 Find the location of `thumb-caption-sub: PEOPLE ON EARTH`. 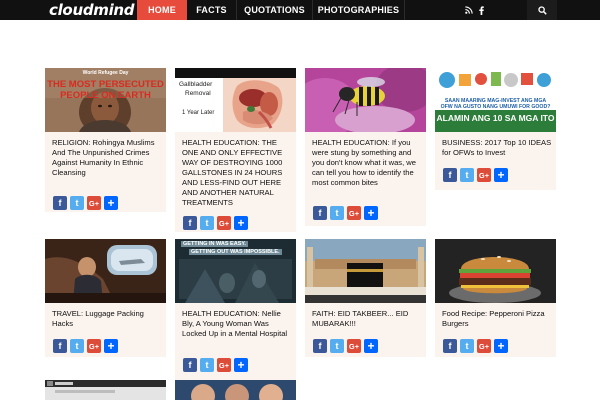

thumb-caption-sub: PEOPLE ON EARTH is located at coordinates (105, 95).